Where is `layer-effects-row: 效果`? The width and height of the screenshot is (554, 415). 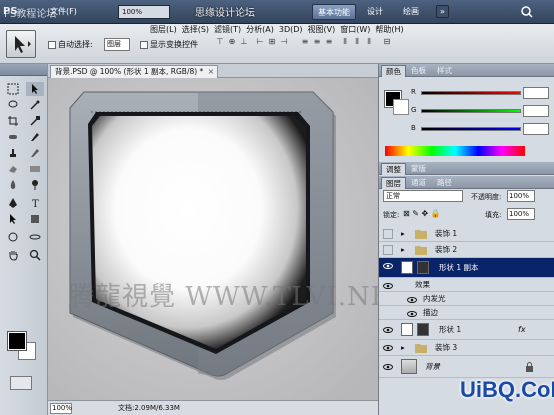
layer-effects-row: 效果 is located at coordinates (466, 285).